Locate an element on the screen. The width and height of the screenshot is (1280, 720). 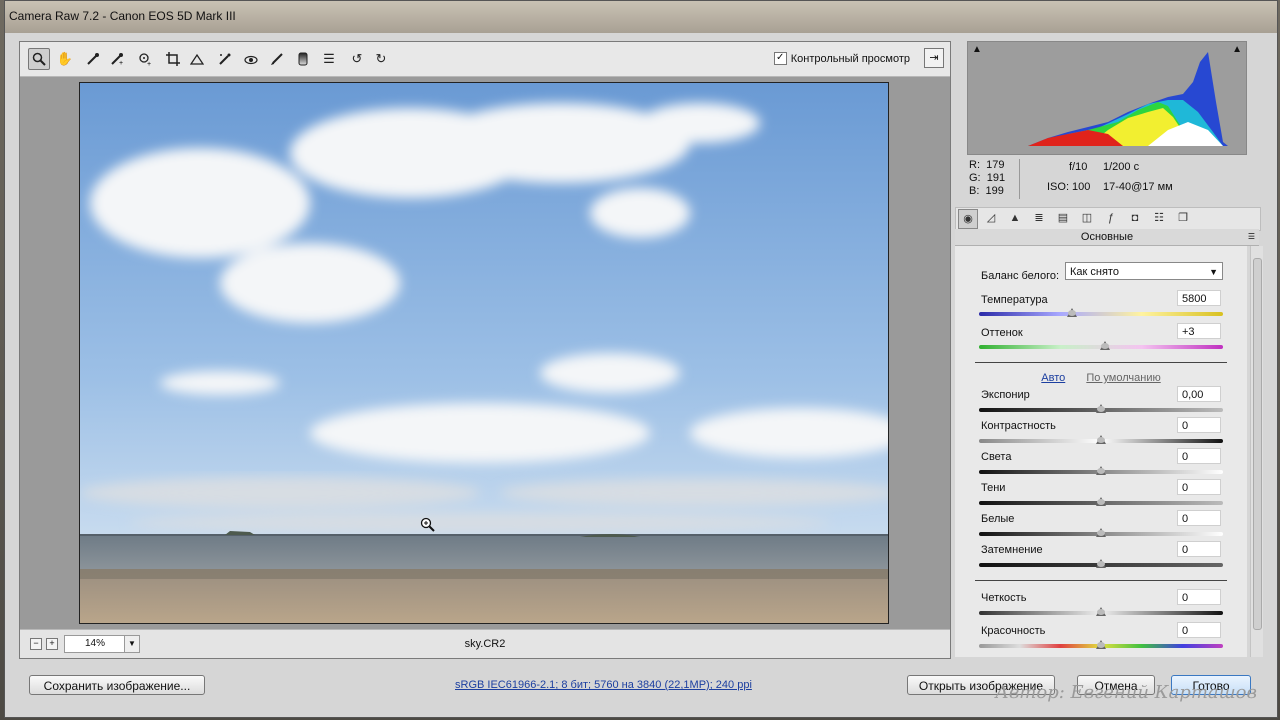
panel-menu-icon: ☰ is located at coordinates (1251, 237).